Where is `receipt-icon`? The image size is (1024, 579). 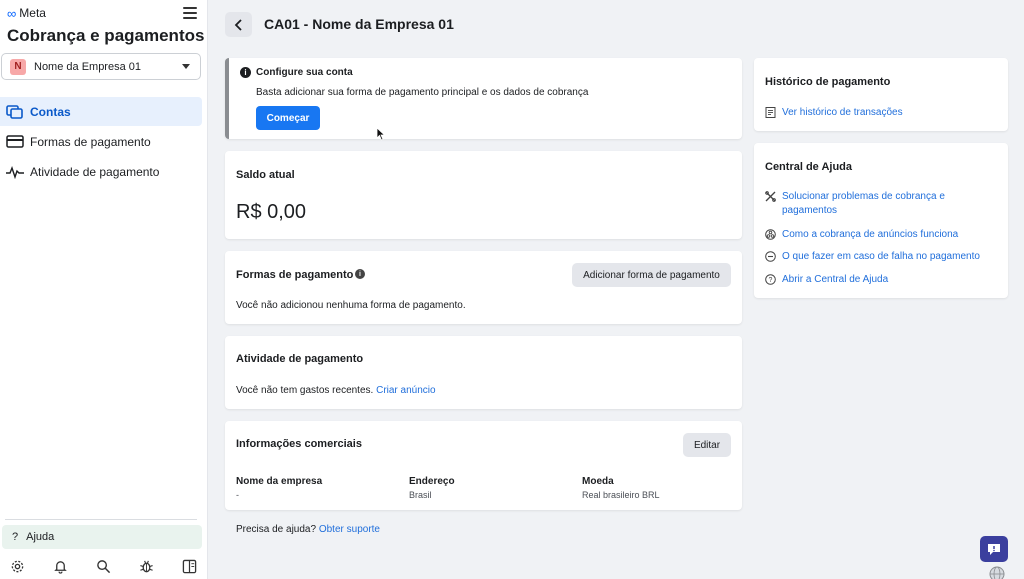 receipt-icon is located at coordinates (770, 112).